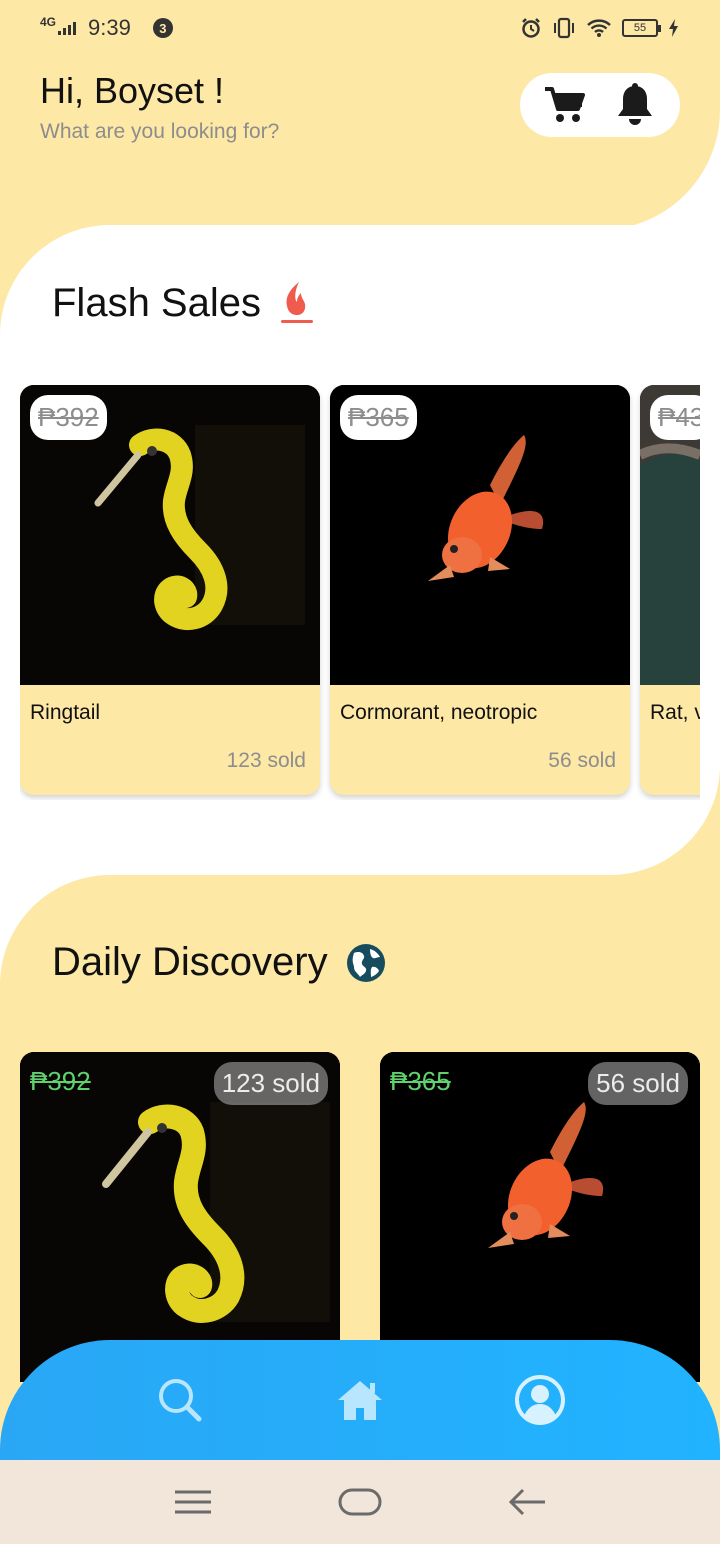 The image size is (720, 1544). Describe the element at coordinates (439, 712) in the screenshot. I see `product-name: Cormorant, neotropic` at that location.